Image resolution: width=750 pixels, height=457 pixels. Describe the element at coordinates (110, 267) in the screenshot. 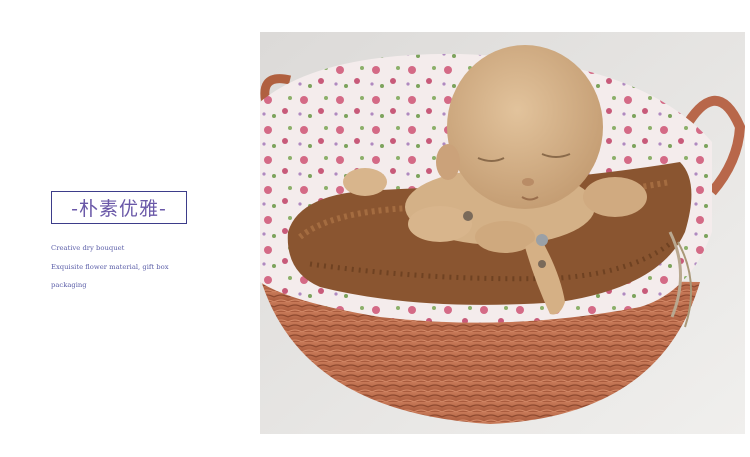

I see `description-line-2: Exquisite flower material, gift box` at that location.